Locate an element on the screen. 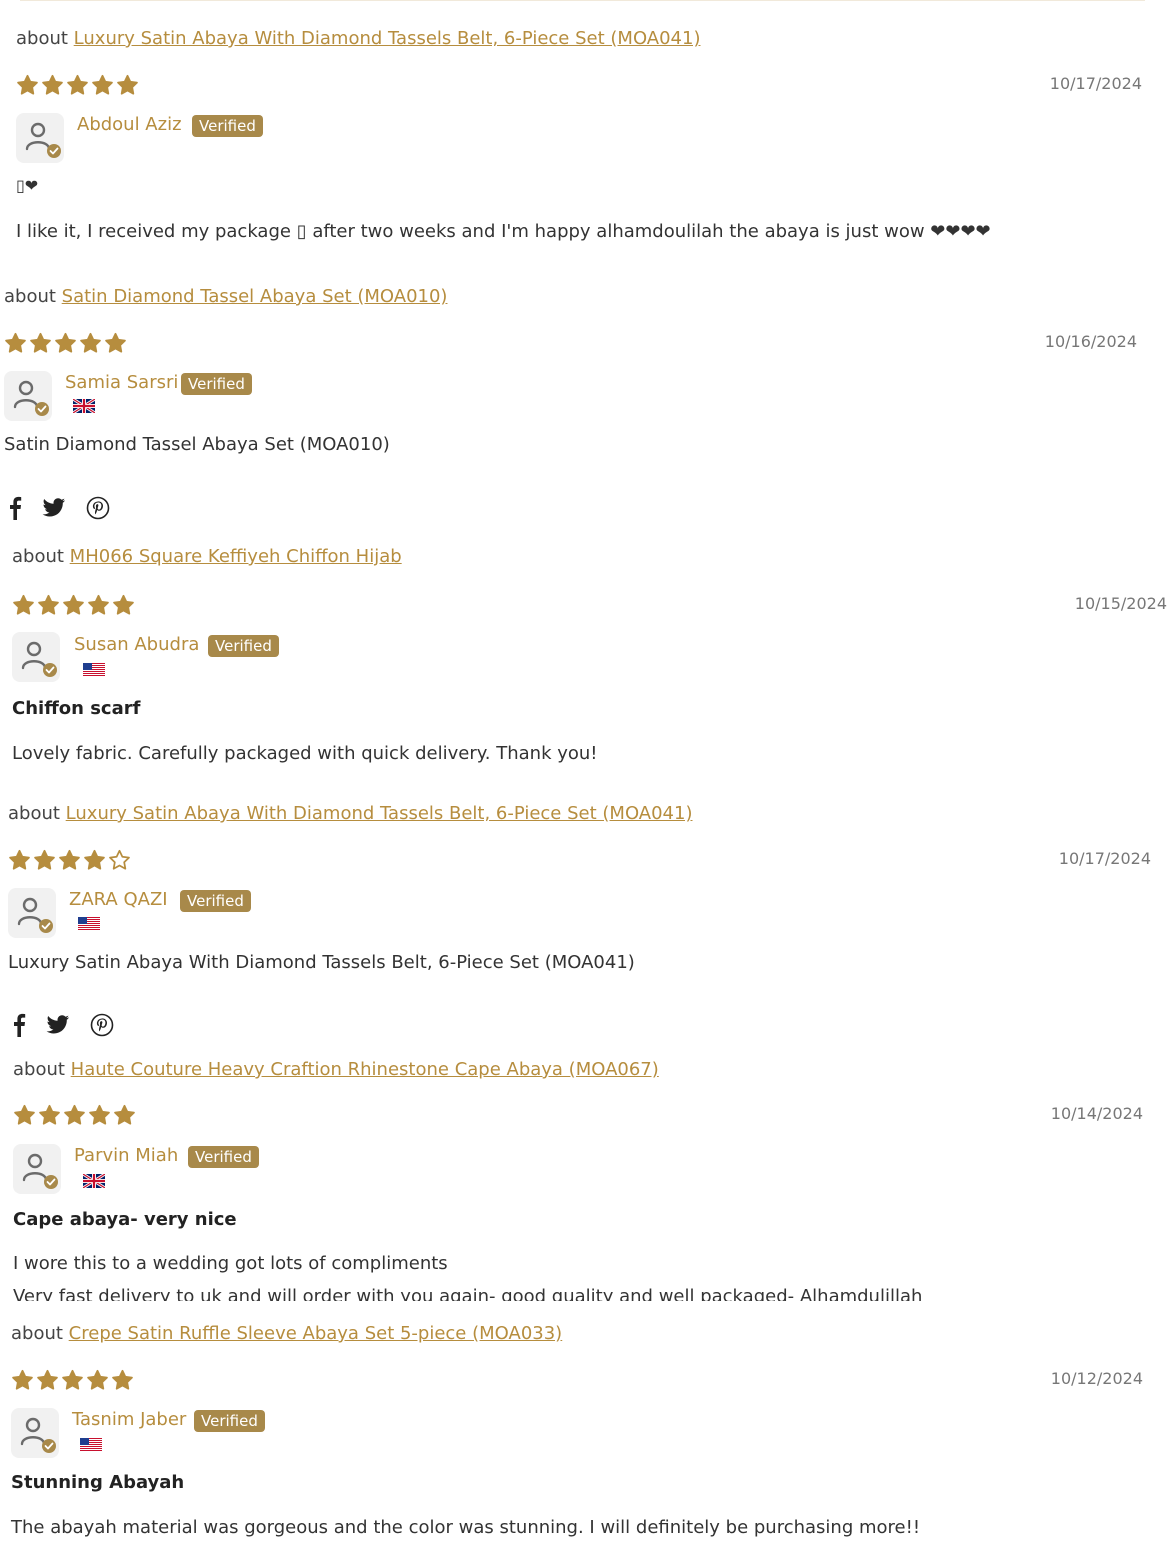  review-title: ▯❤ is located at coordinates (27, 185).